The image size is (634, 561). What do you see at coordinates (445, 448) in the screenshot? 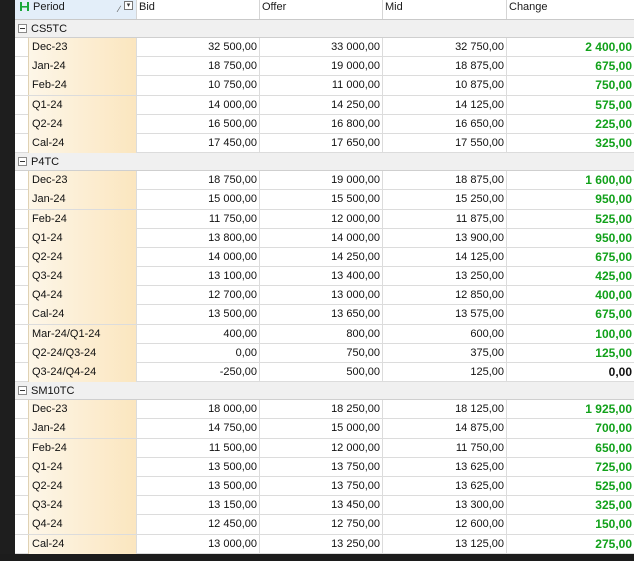
I see `mid-cell: 11 750,00` at bounding box center [445, 448].